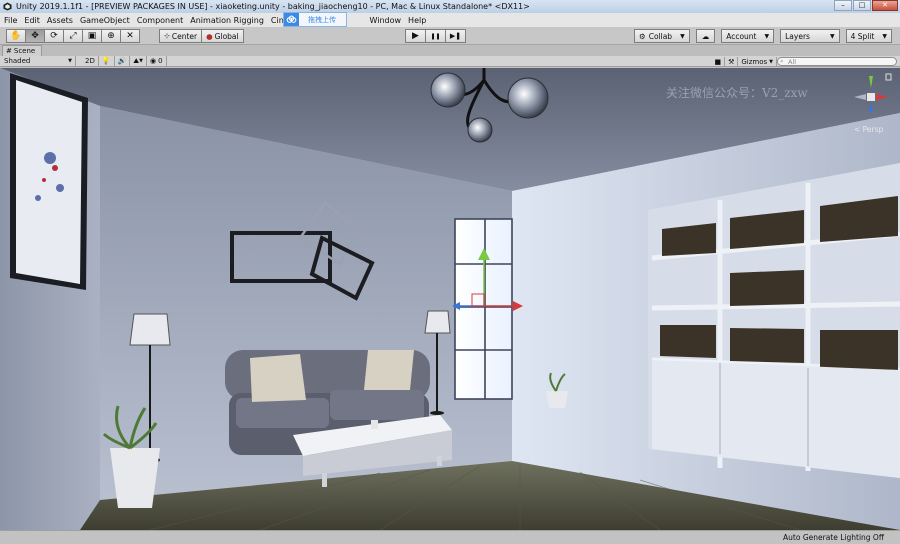  I want to click on play-controls: ▶ ❚❚ ▶❚, so click(435, 36).